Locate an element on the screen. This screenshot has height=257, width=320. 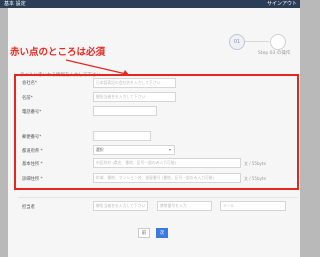
step-1-indicator: 01 is located at coordinates (237, 42).